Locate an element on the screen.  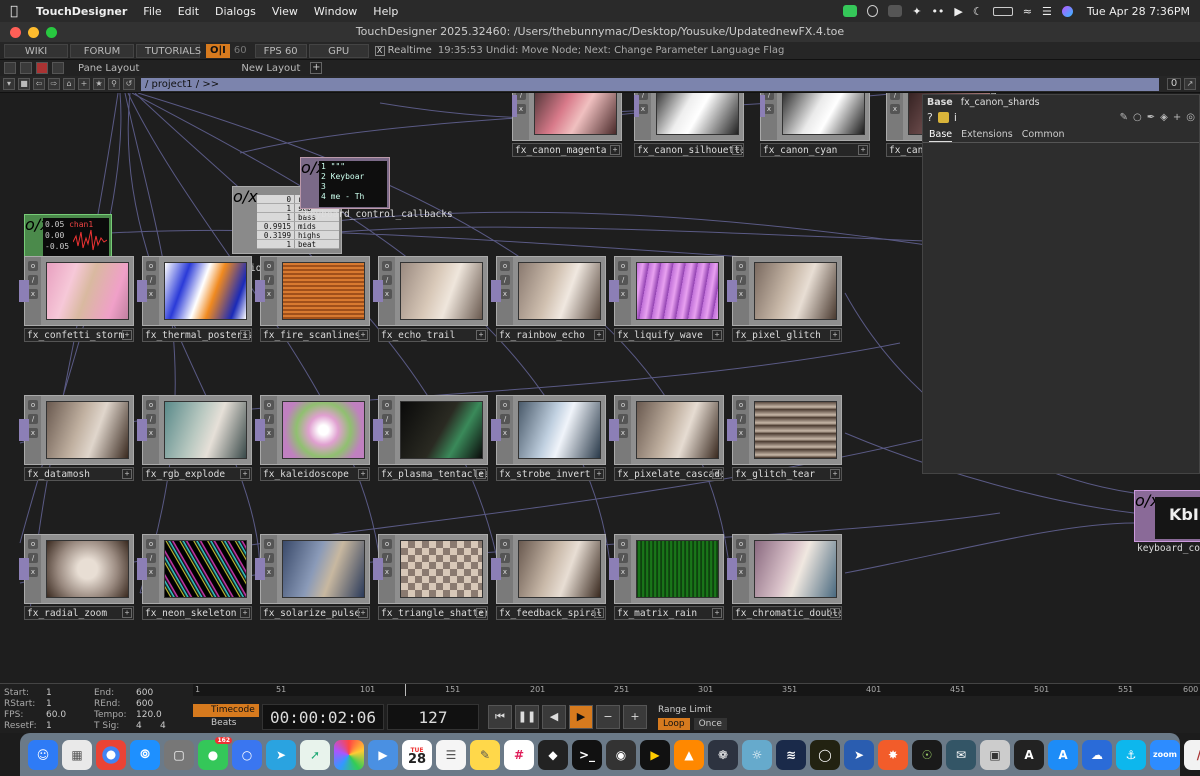
expand-icon: ↗ is located at coordinates (1190, 84).